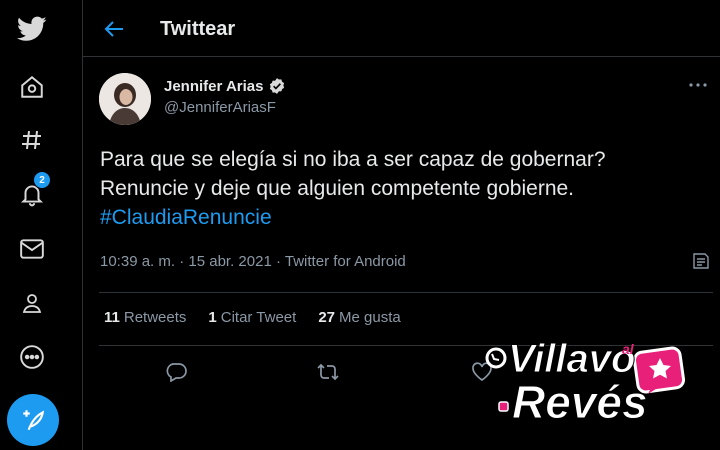 This screenshot has width=720, height=450. Describe the element at coordinates (571, 359) in the screenshot. I see `watermark-line1: Villavo` at that location.